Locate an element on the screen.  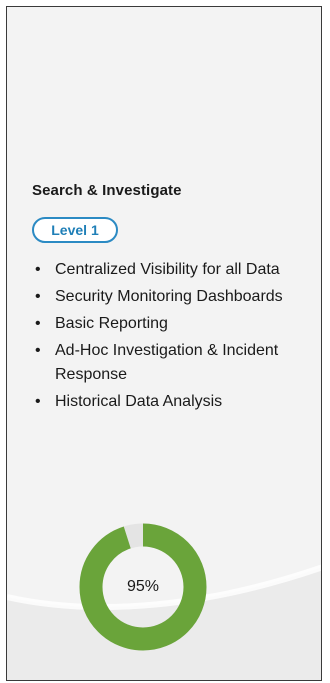
feature-label: Centralized Visibility for all Data is located at coordinates (167, 269).